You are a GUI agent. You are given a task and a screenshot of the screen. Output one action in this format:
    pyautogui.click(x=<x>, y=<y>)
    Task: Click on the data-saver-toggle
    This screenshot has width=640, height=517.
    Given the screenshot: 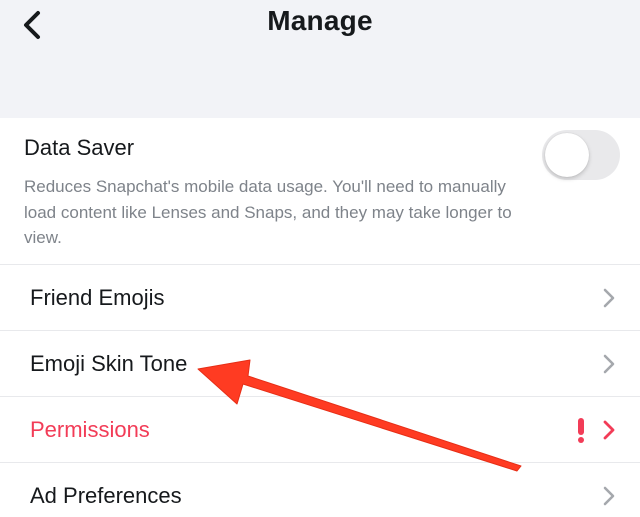 What is the action you would take?
    pyautogui.click(x=581, y=155)
    